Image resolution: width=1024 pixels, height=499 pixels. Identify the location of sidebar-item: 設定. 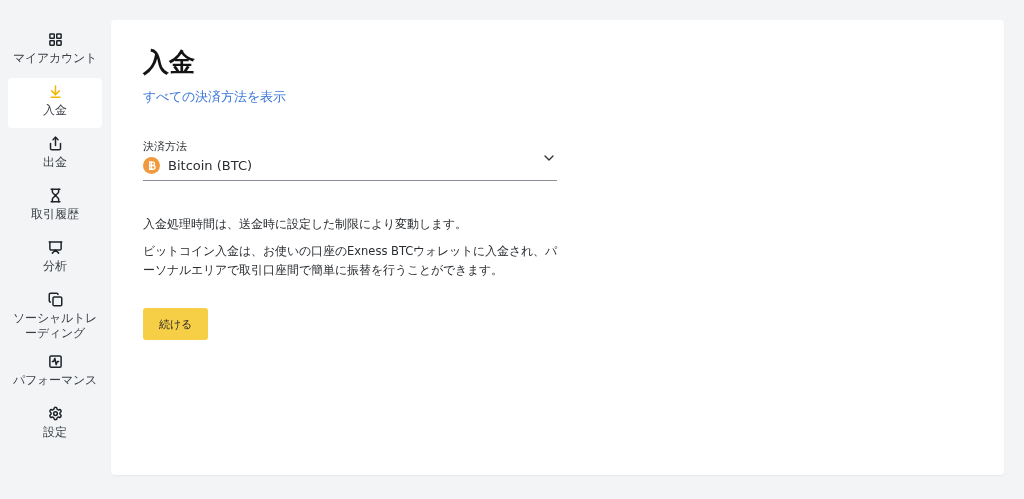
(55, 425).